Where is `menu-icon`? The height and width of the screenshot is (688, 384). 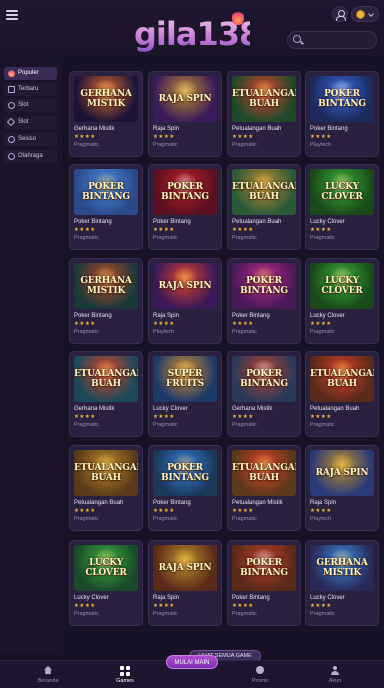 menu-icon is located at coordinates (12, 15).